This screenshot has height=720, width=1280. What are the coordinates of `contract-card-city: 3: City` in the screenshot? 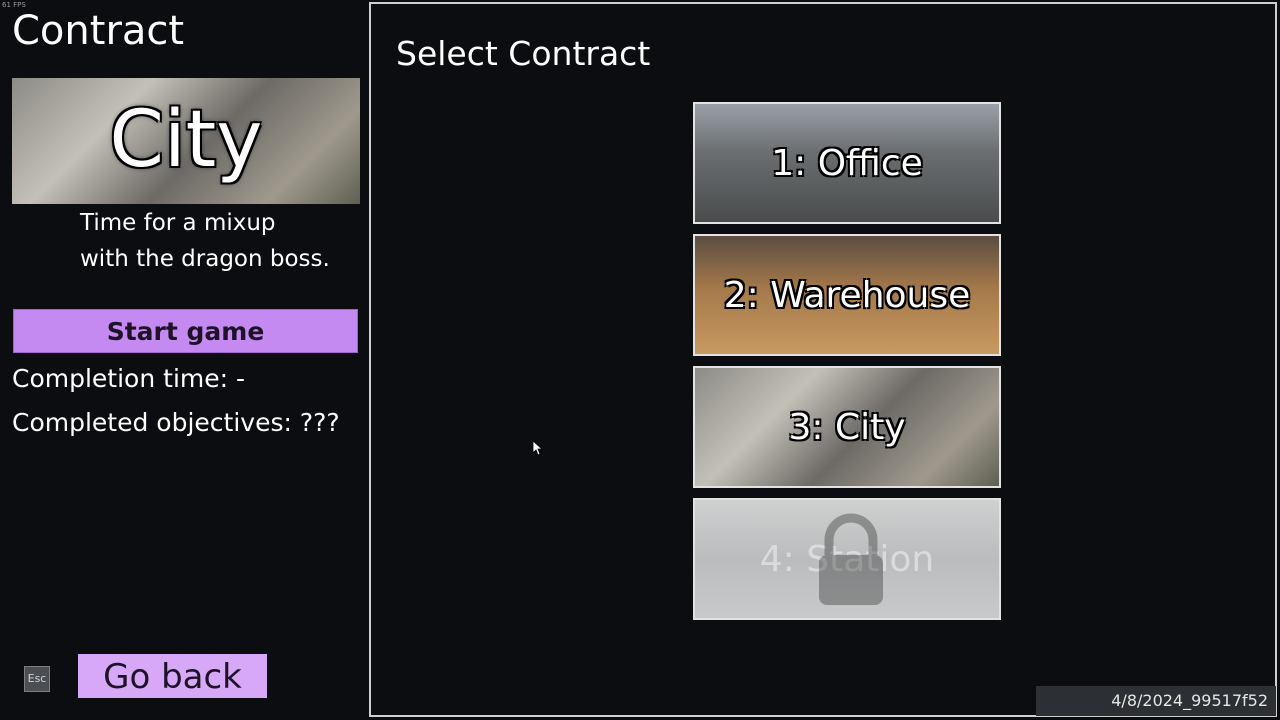 It's located at (847, 427).